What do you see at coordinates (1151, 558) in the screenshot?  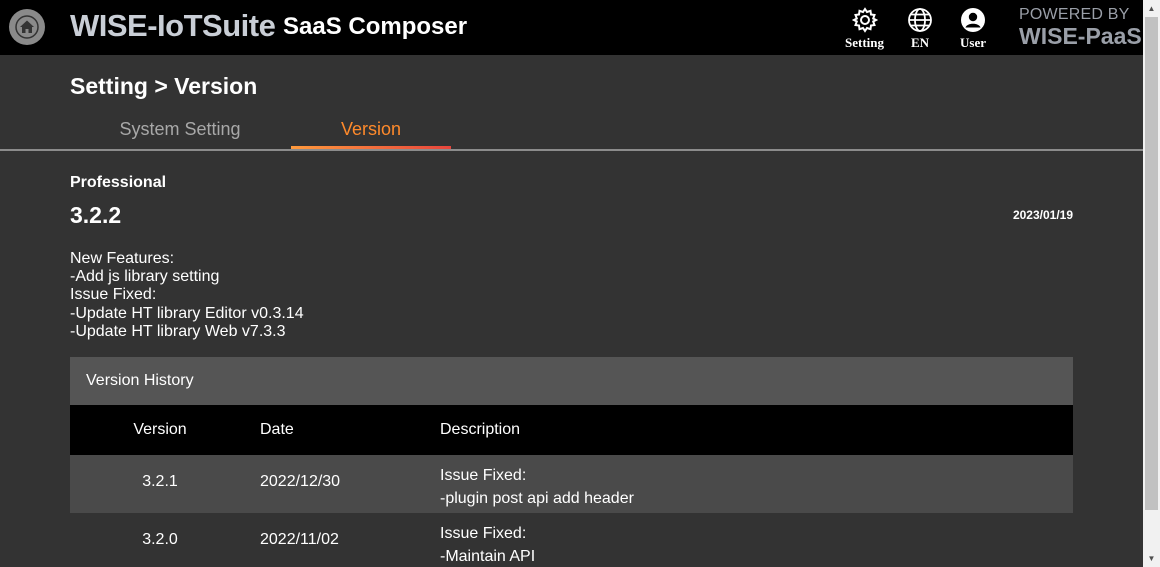 I see `scroll-down-arrow-icon: ▼` at bounding box center [1151, 558].